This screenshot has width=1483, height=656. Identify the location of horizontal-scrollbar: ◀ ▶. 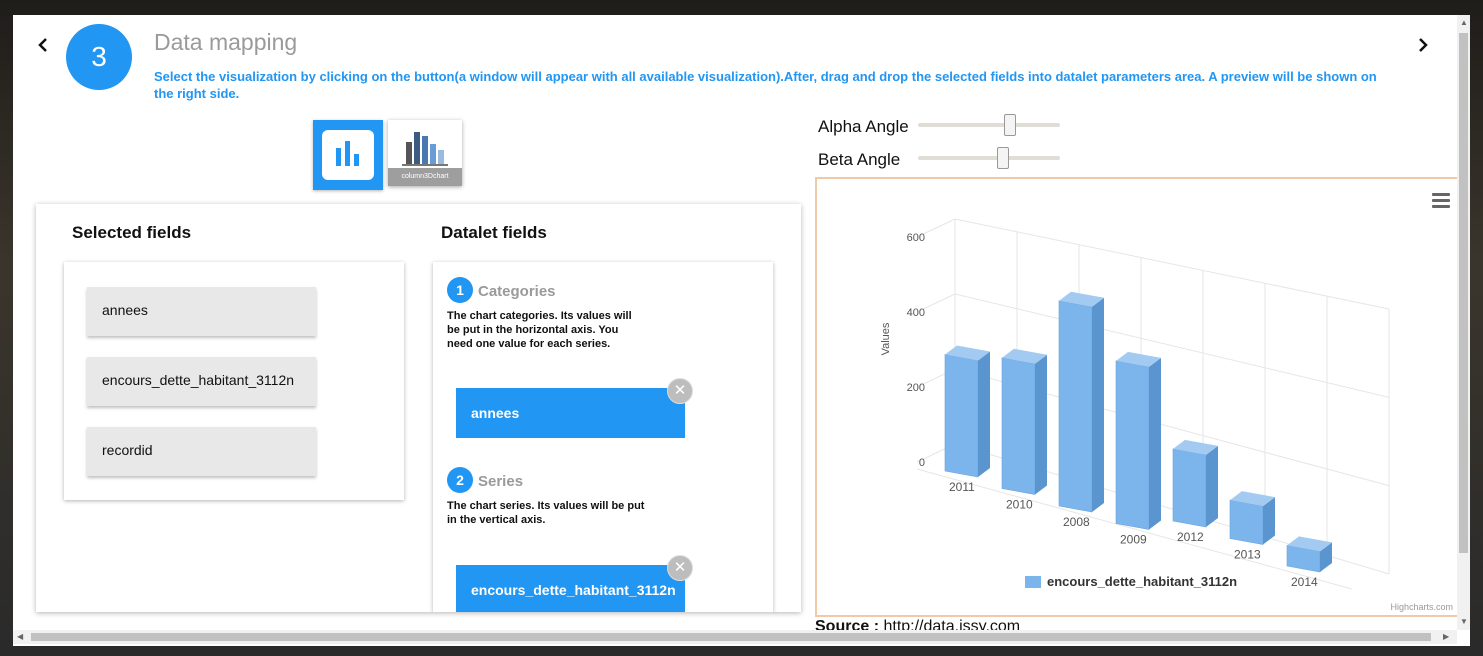
(735, 637).